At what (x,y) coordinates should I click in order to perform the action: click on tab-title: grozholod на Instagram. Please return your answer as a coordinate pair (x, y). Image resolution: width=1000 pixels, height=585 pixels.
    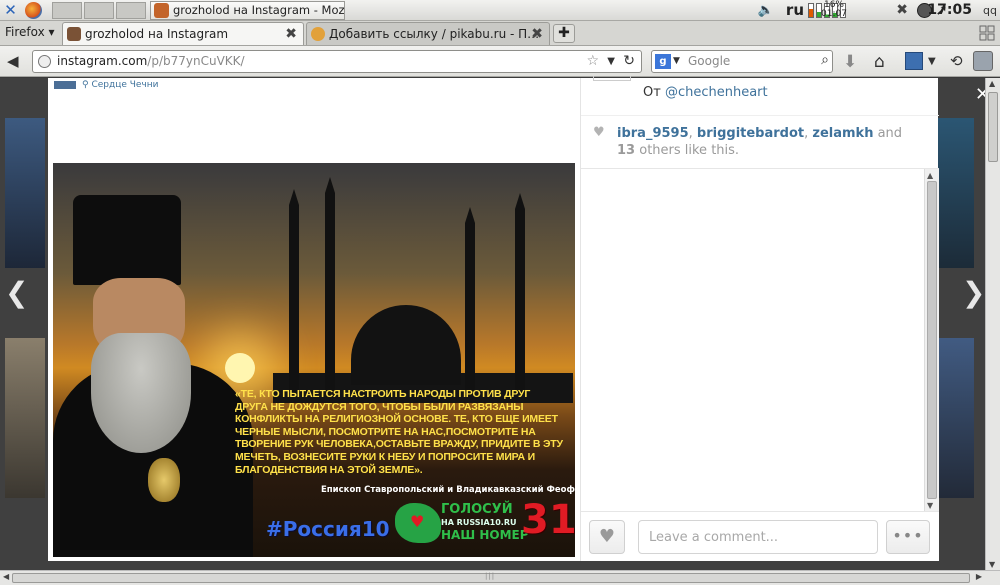
    Looking at the image, I should click on (157, 34).